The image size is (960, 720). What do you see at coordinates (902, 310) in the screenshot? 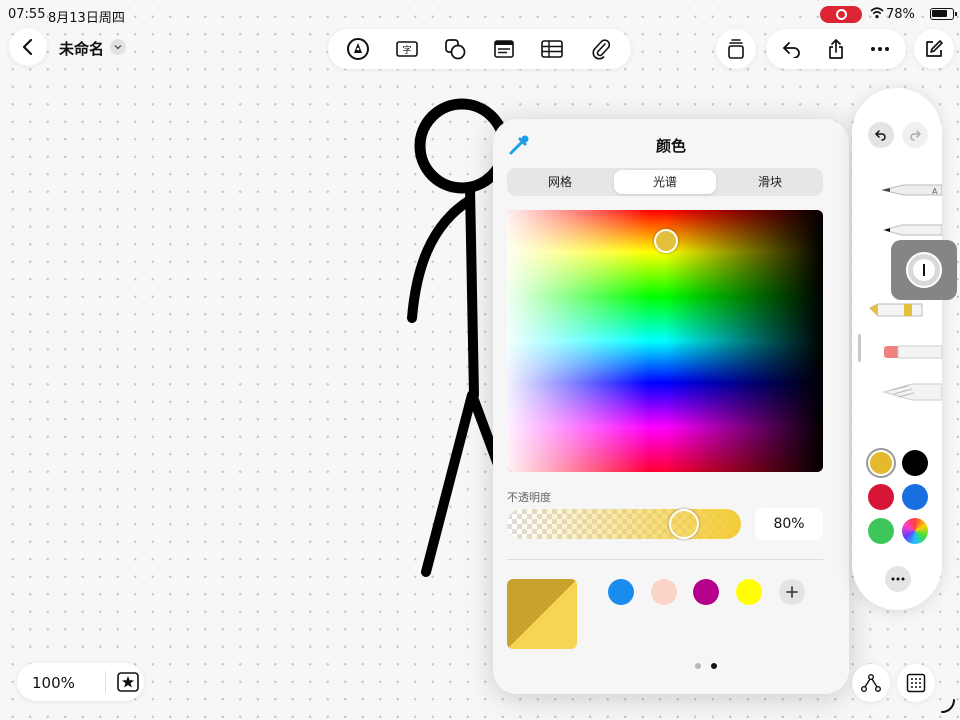
I see `highlighter-icon` at bounding box center [902, 310].